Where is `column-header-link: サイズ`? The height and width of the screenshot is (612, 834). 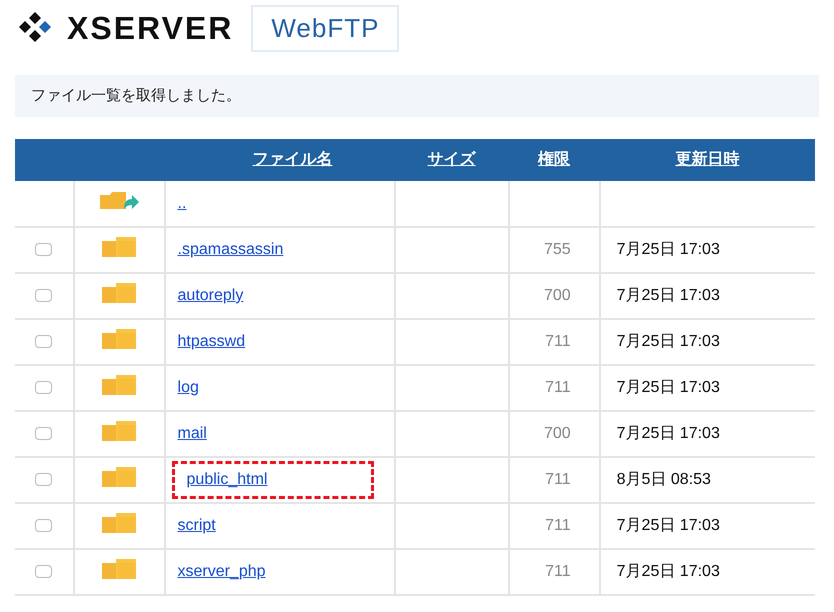
column-header-link: サイズ is located at coordinates (452, 159).